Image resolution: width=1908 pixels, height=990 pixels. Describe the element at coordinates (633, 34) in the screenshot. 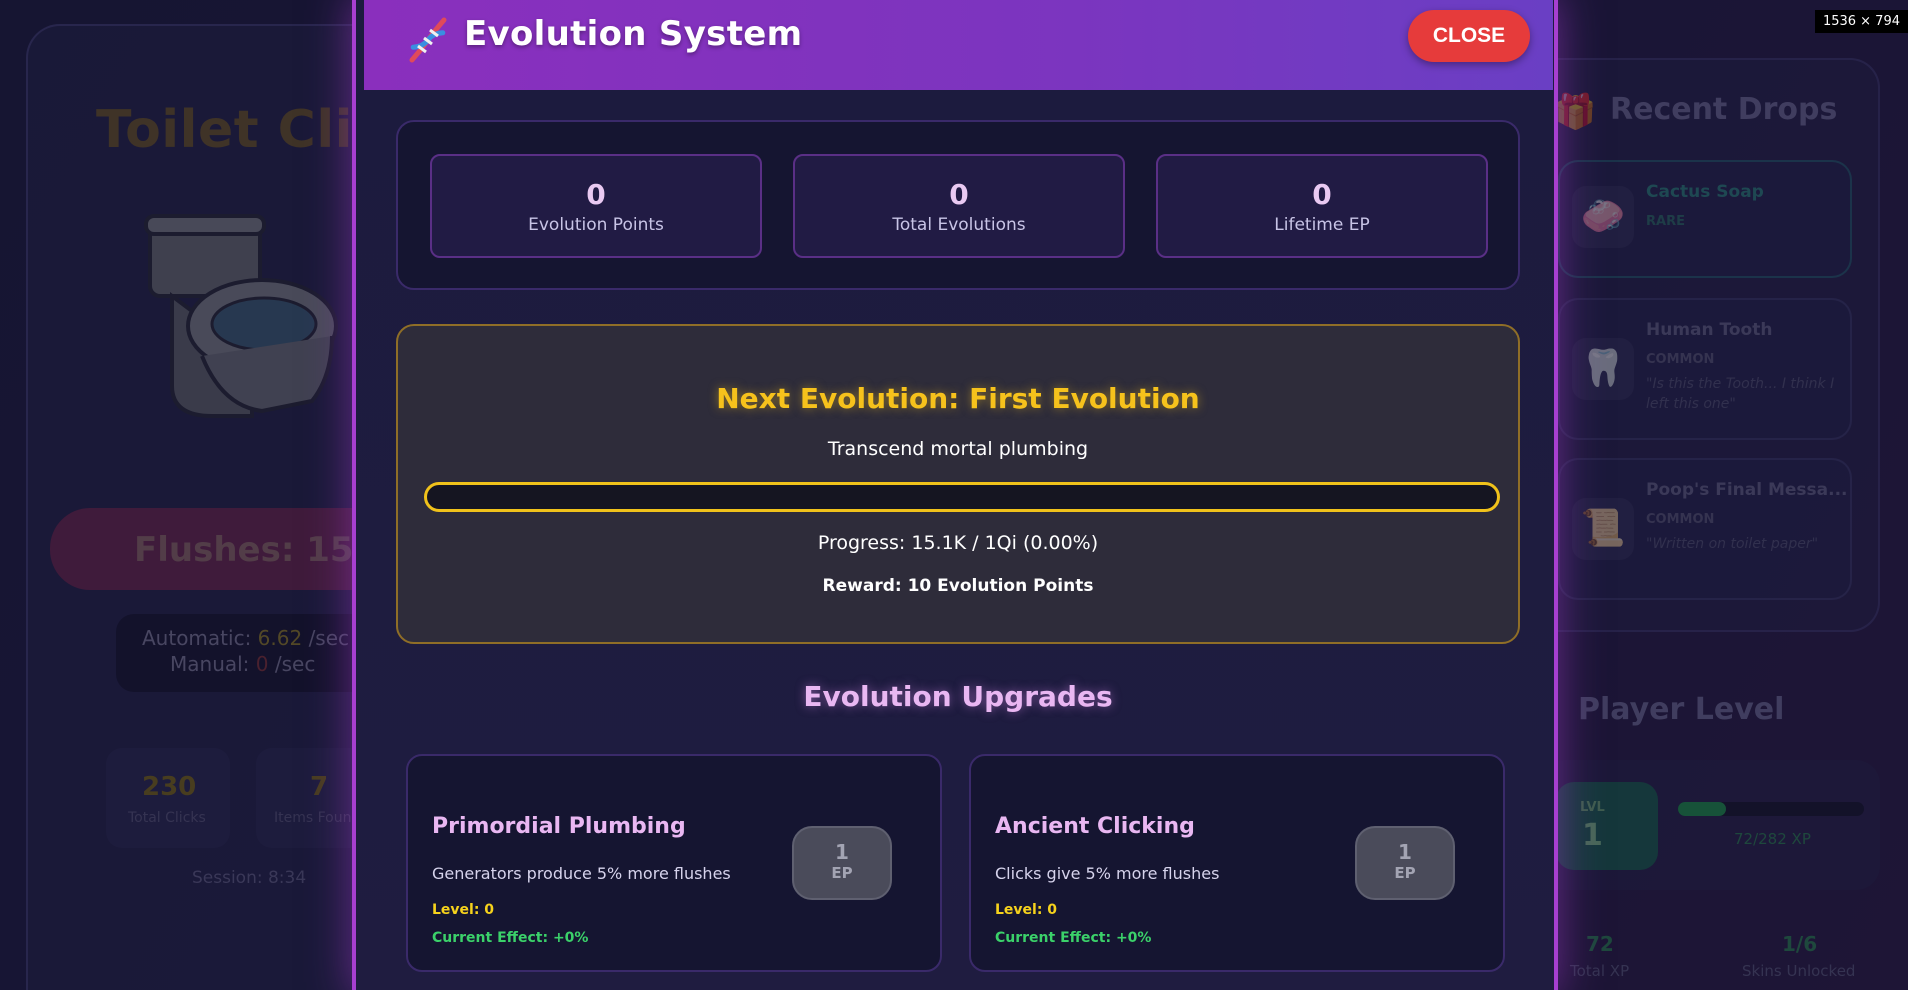

I see `modal-title: Evolution System` at that location.